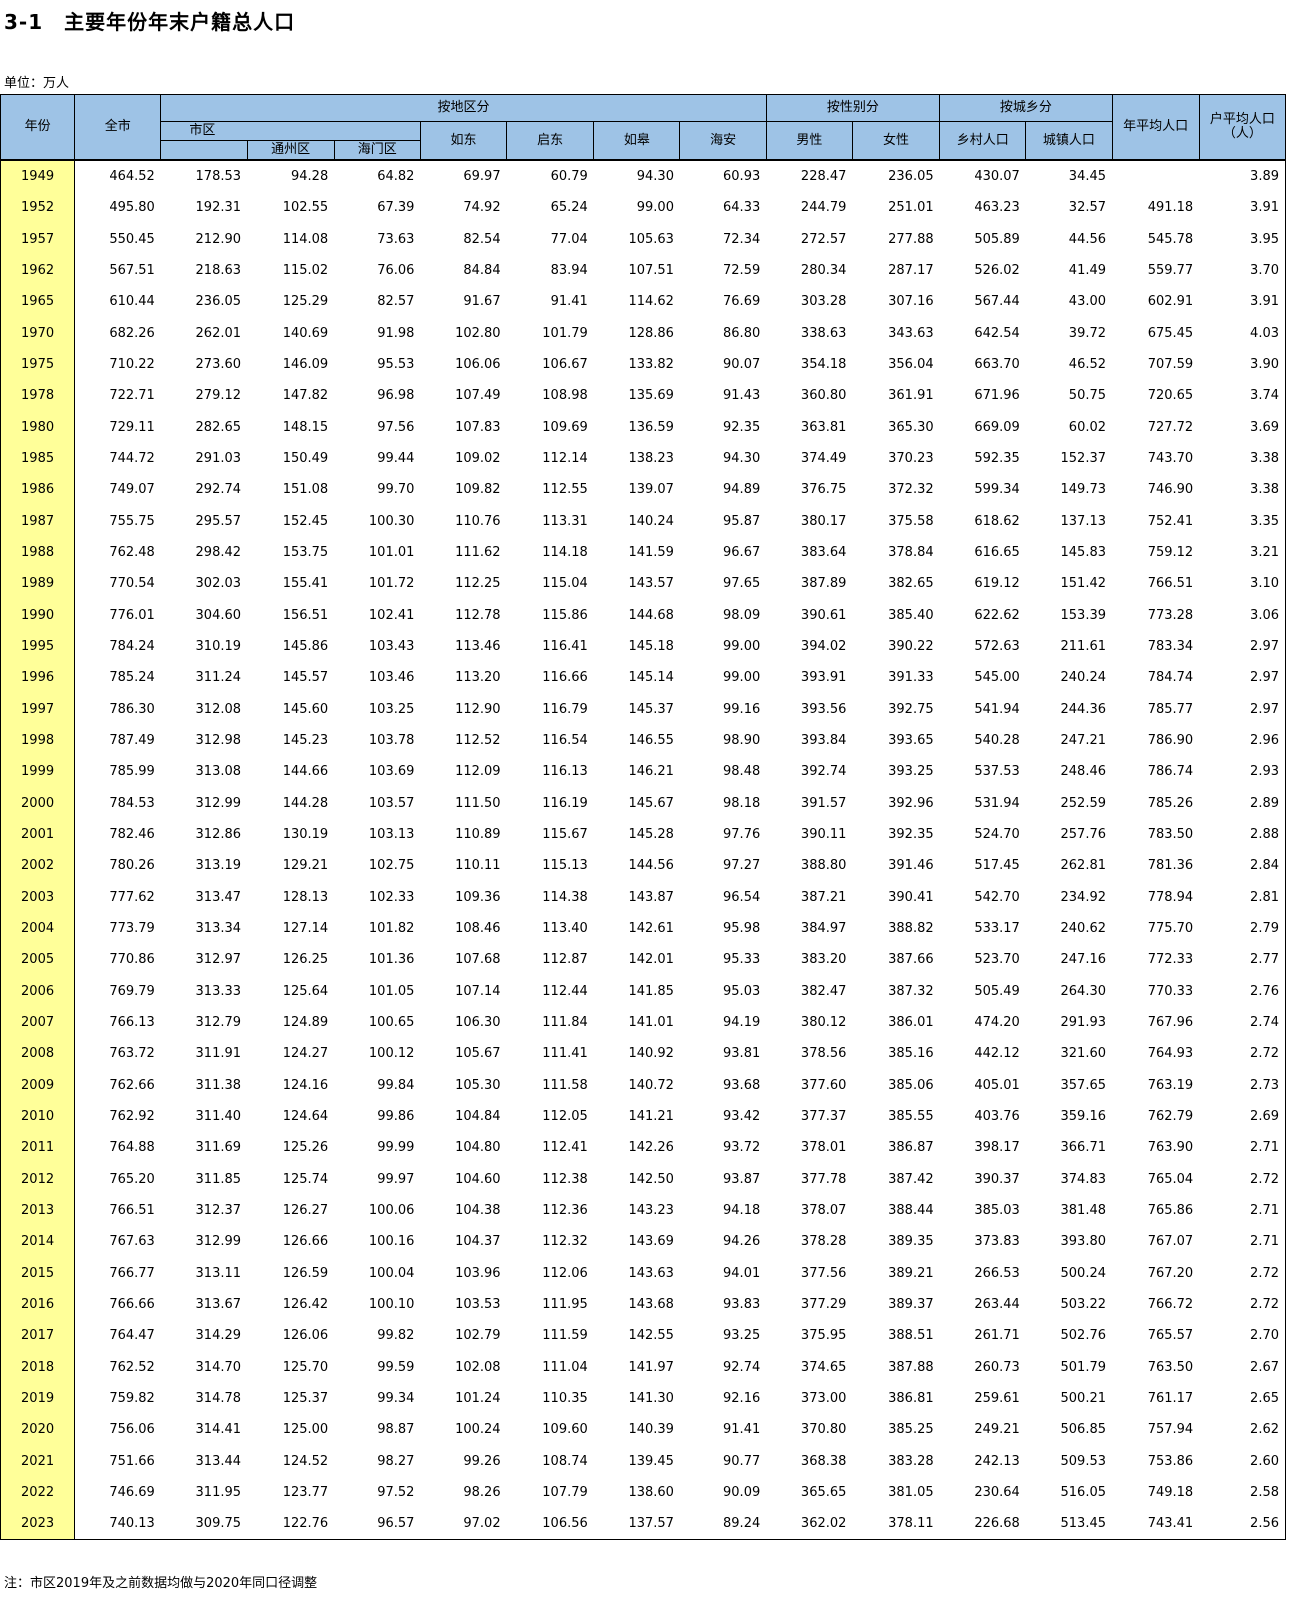 The height and width of the screenshot is (1598, 1308). Describe the element at coordinates (38, 584) in the screenshot. I see `year-cell: 1989` at that location.